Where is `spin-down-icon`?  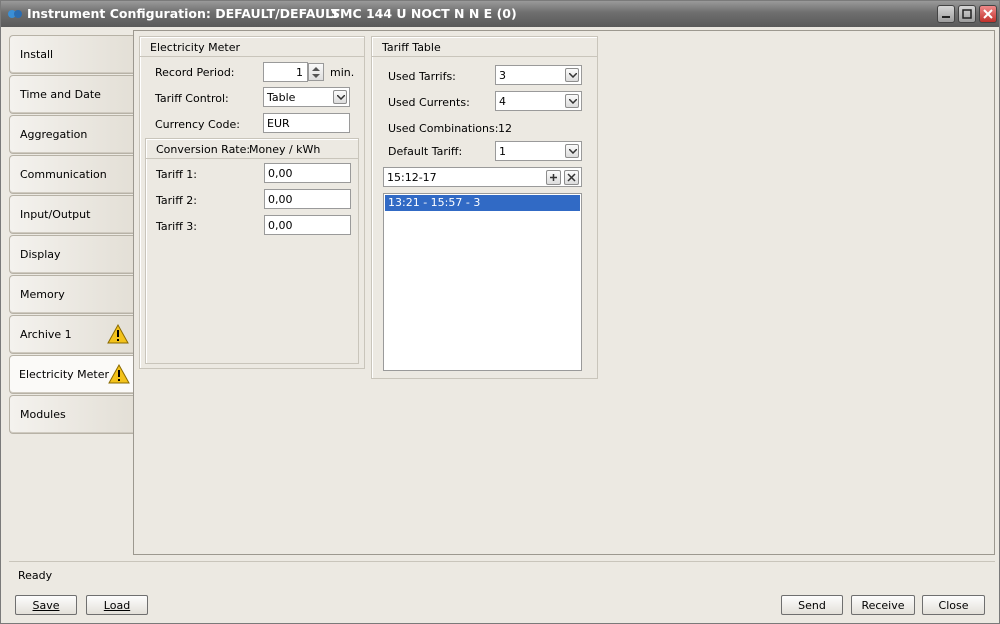
spin-down-icon is located at coordinates (316, 76).